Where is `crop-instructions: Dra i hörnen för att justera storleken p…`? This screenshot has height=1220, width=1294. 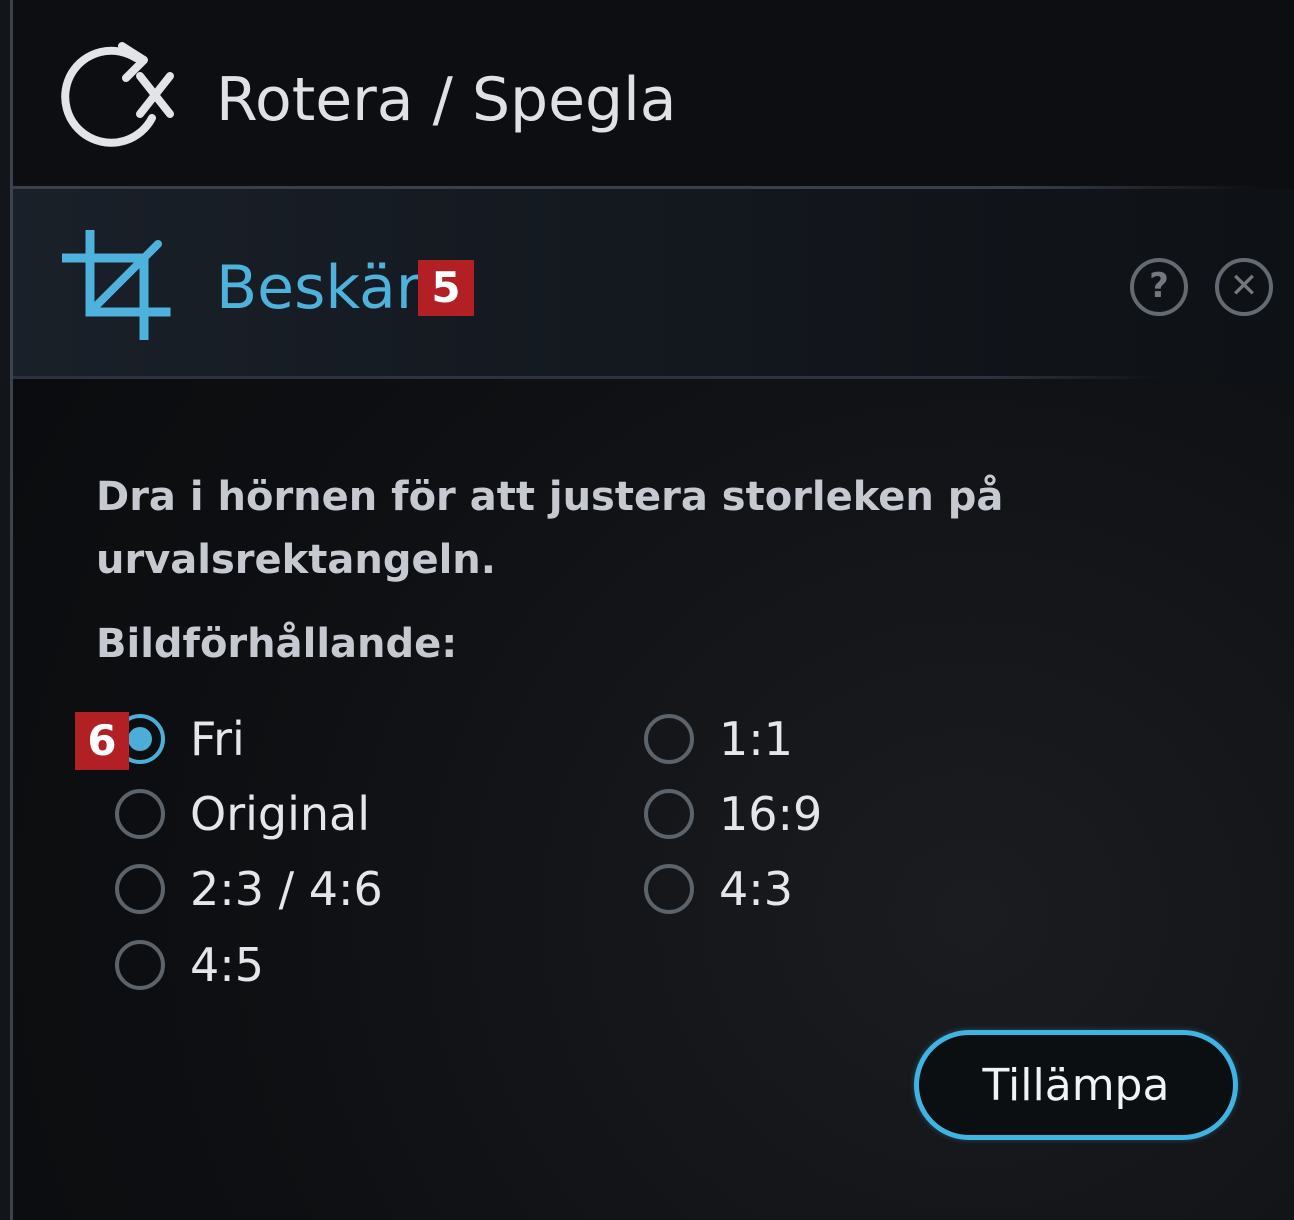 crop-instructions: Dra i hörnen för att justera storleken p… is located at coordinates (550, 528).